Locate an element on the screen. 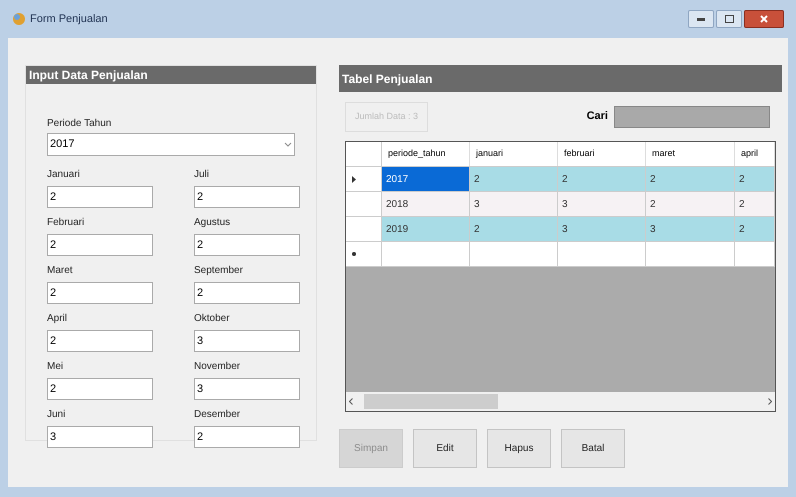  field-label: Mei is located at coordinates (55, 367).